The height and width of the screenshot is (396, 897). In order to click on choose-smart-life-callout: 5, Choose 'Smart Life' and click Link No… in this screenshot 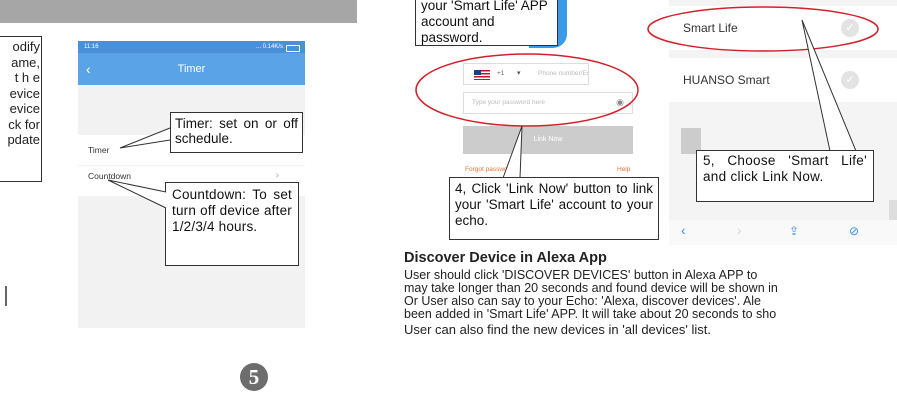, I will do `click(785, 176)`.